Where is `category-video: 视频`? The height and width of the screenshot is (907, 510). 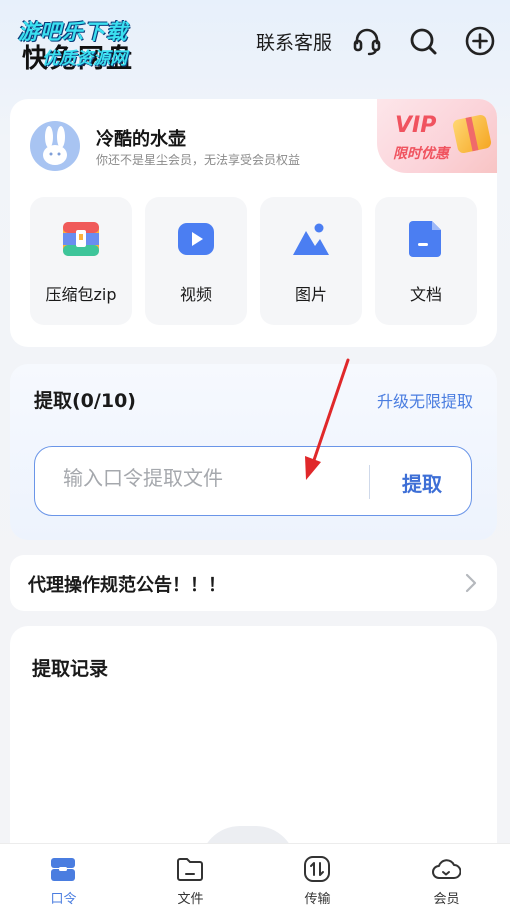
category-video: 视频 is located at coordinates (196, 261).